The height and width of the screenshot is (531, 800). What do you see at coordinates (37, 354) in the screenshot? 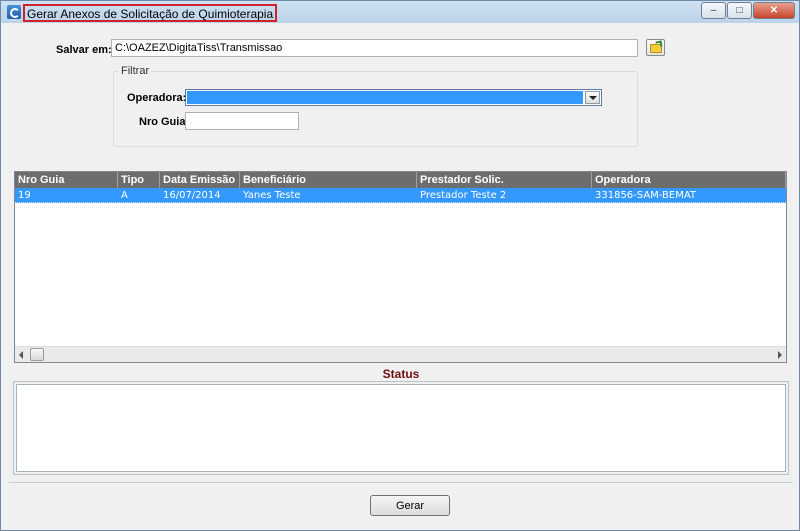
I see `scroll-thumb` at bounding box center [37, 354].